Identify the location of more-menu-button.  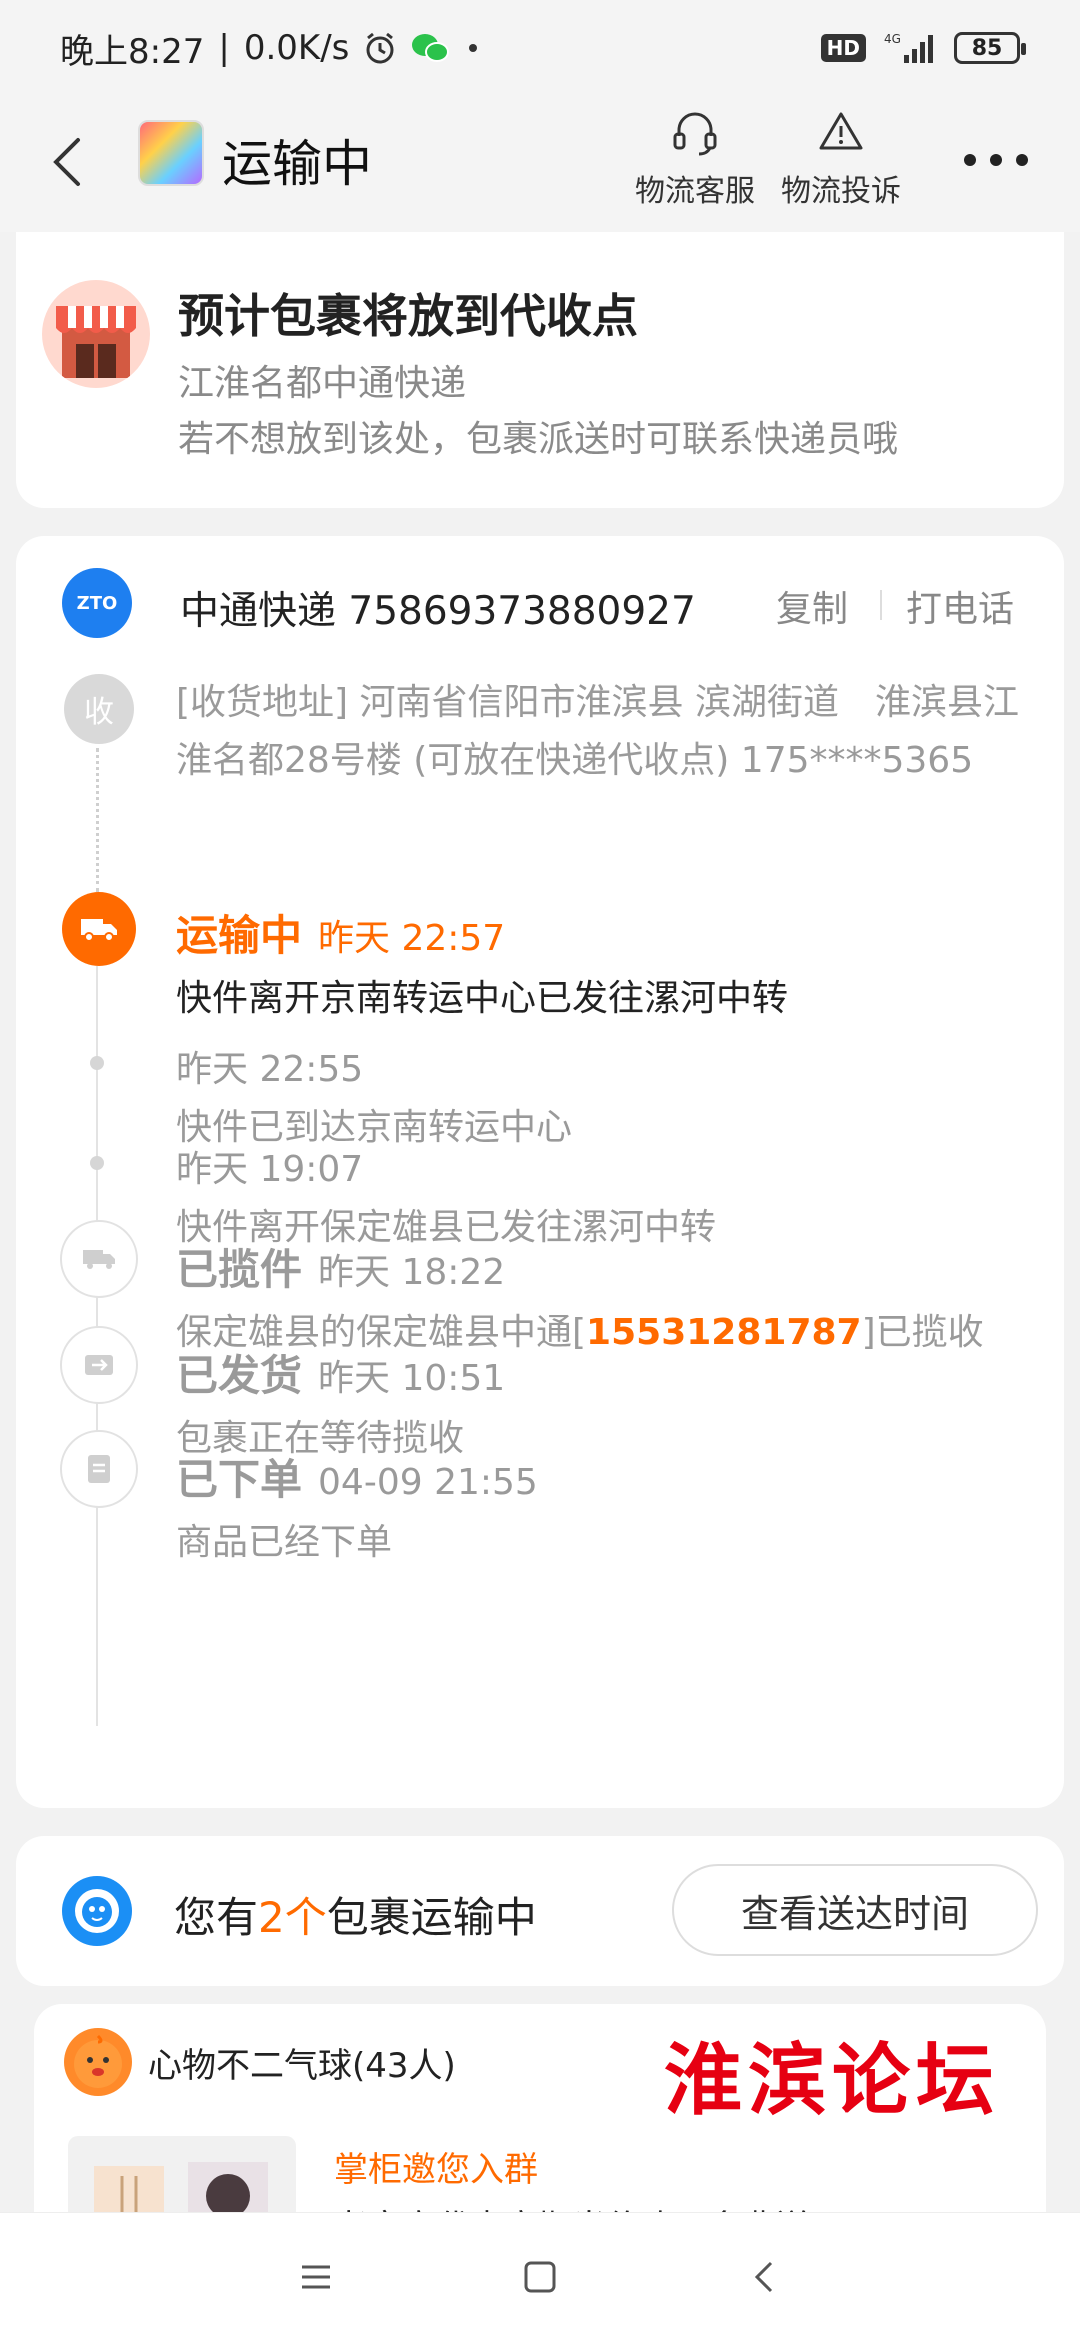
(996, 160).